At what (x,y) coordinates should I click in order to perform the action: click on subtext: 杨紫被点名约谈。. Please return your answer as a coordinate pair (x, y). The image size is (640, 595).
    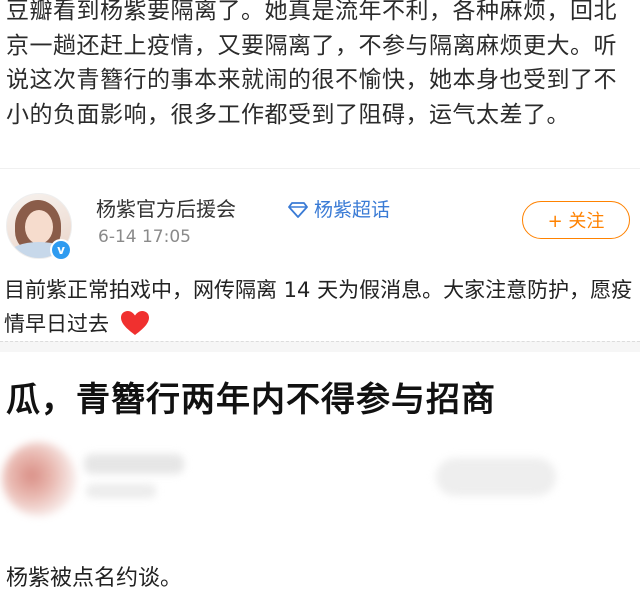
    Looking at the image, I should click on (94, 578).